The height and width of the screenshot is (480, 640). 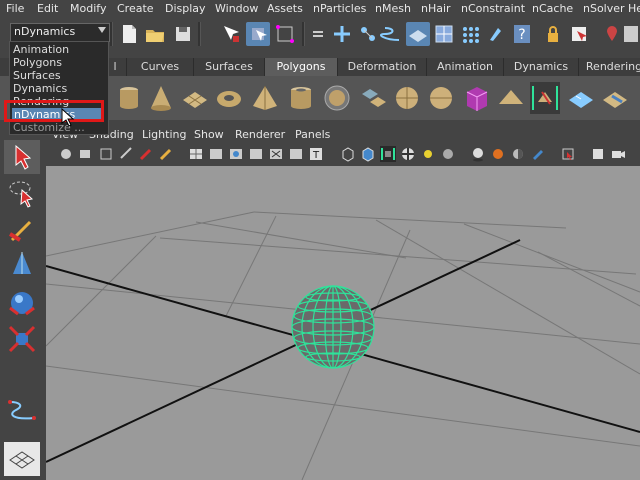 I want to click on menu-set-option-dynamics: Dynamics, so click(x=40, y=88).